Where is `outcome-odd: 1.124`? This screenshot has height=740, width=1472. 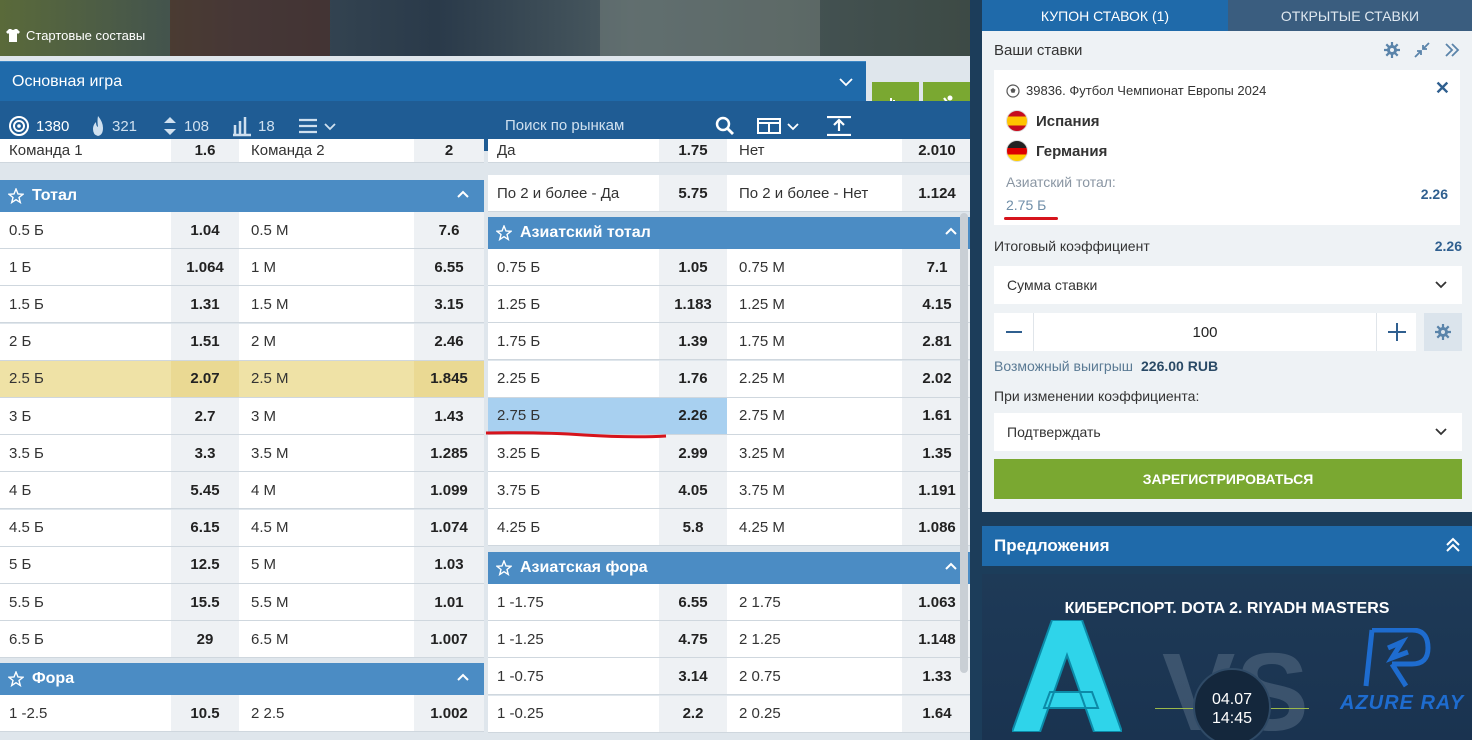 outcome-odd: 1.124 is located at coordinates (936, 193).